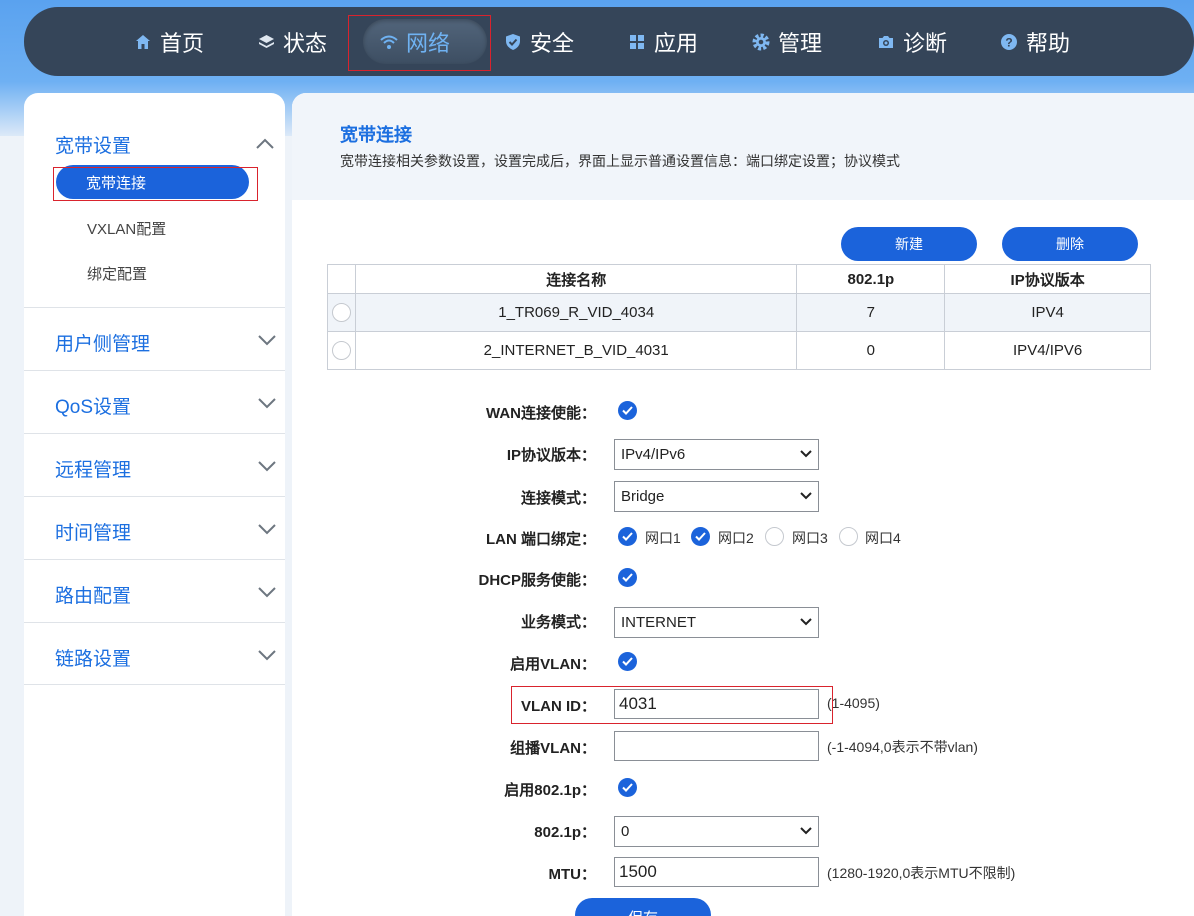 This screenshot has width=1194, height=916. I want to click on port3-label: 网口3, so click(810, 538).